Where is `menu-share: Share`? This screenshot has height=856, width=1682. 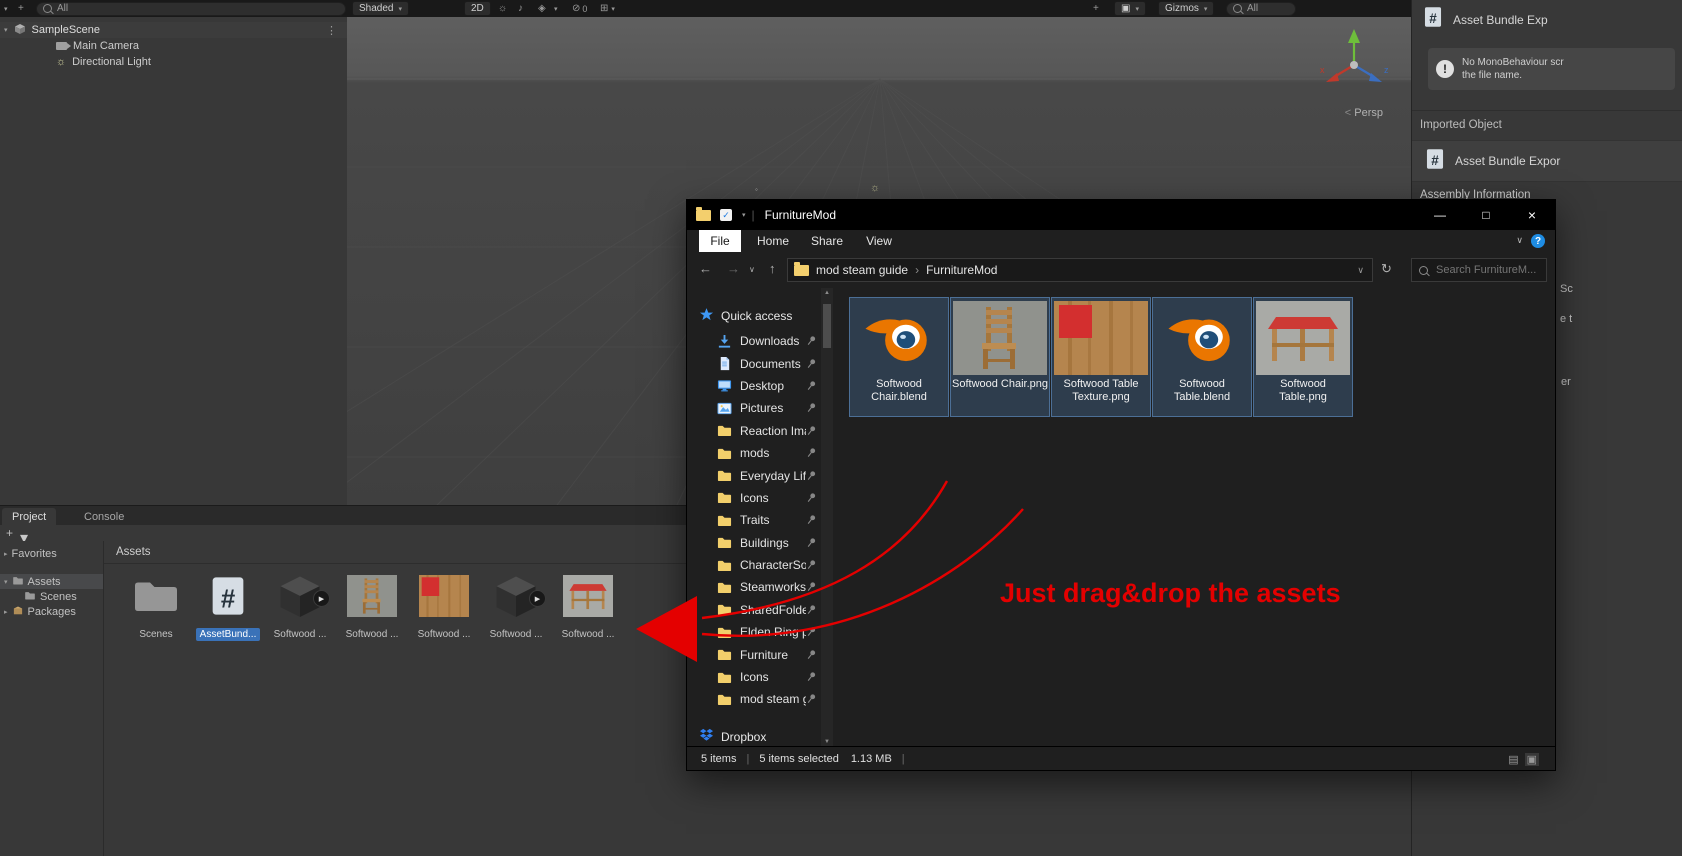 menu-share: Share is located at coordinates (827, 241).